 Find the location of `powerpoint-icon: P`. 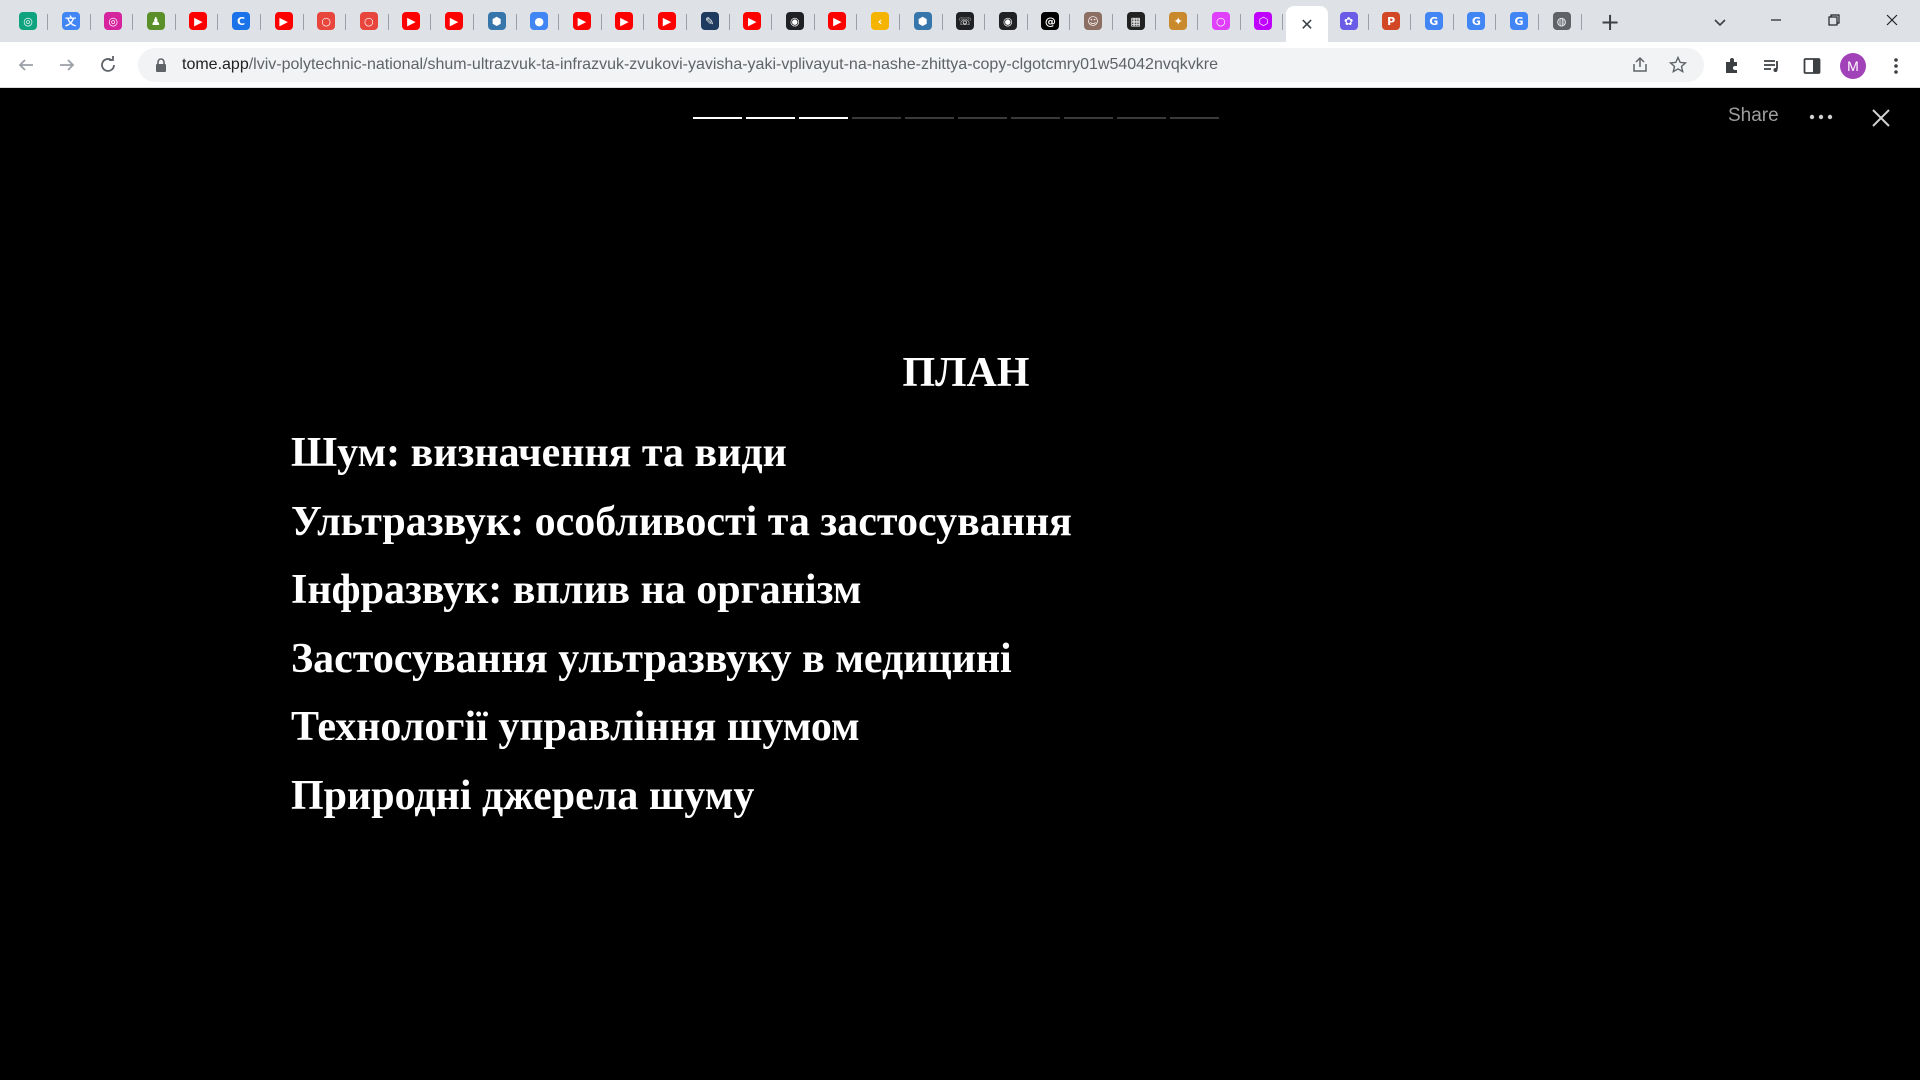

powerpoint-icon: P is located at coordinates (1391, 21).